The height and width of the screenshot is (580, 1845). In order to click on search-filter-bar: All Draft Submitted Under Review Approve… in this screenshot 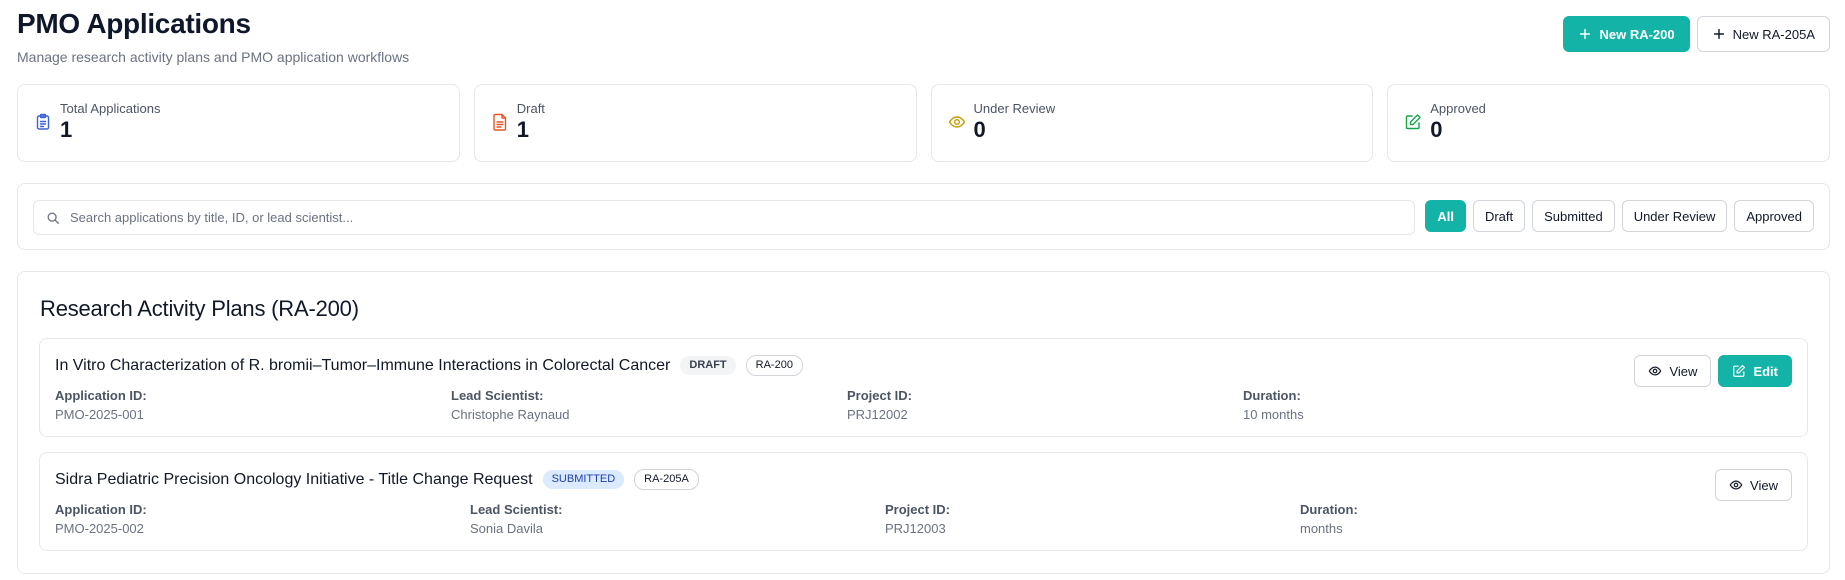, I will do `click(923, 216)`.